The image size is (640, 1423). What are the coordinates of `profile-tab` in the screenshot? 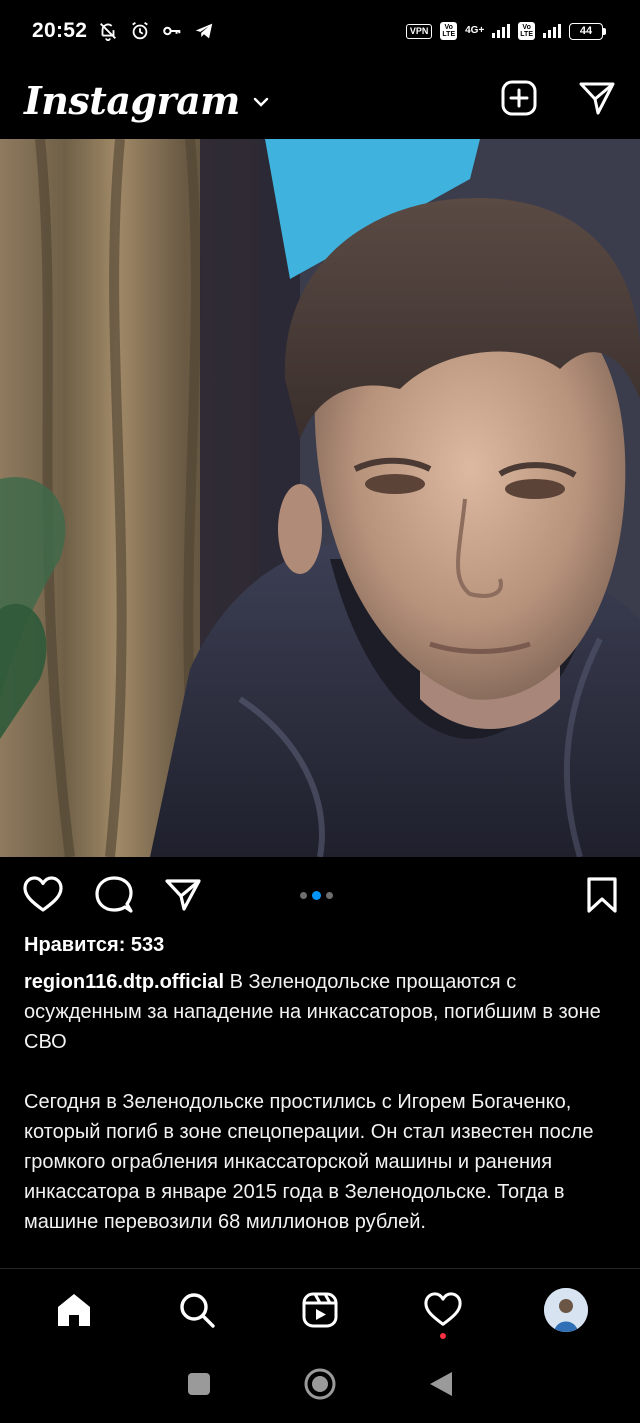 It's located at (566, 1309).